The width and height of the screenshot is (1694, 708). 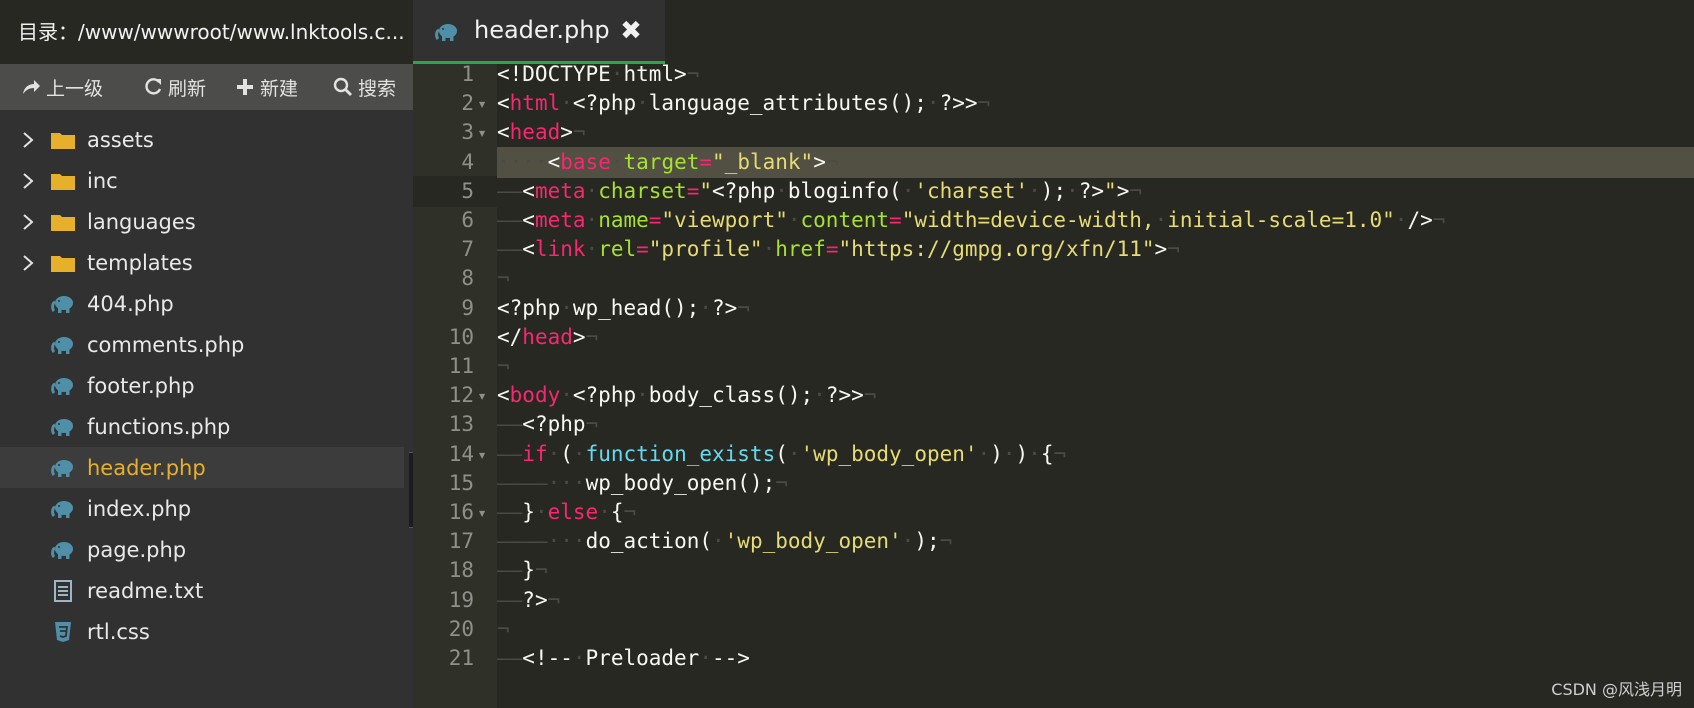 What do you see at coordinates (202, 549) in the screenshot?
I see `tree-file-item: page.php` at bounding box center [202, 549].